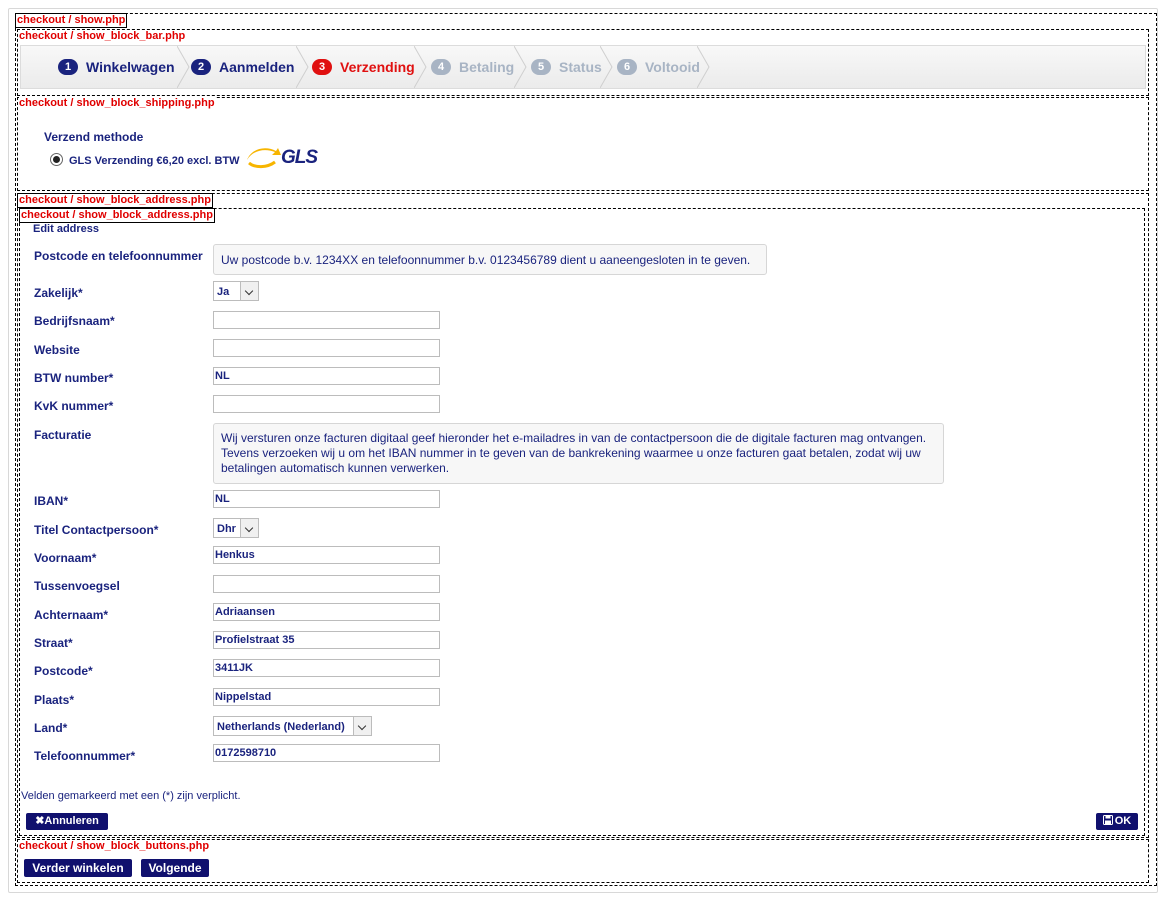 The image size is (1166, 899). I want to click on achternaam-label: Achternaam*, so click(71, 615).